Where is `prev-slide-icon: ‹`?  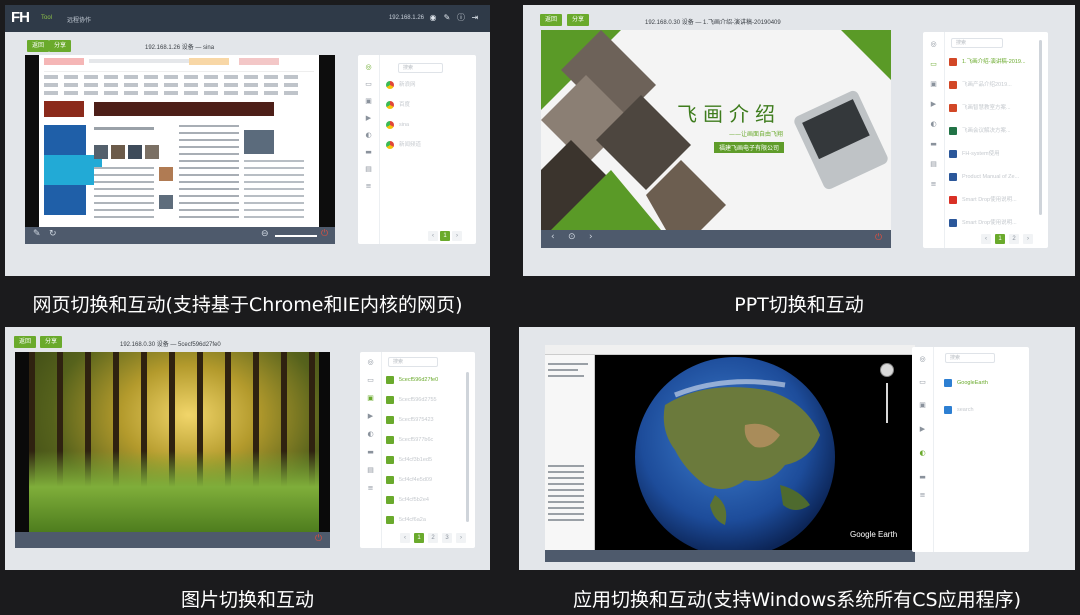
prev-slide-icon: ‹ is located at coordinates (553, 237).